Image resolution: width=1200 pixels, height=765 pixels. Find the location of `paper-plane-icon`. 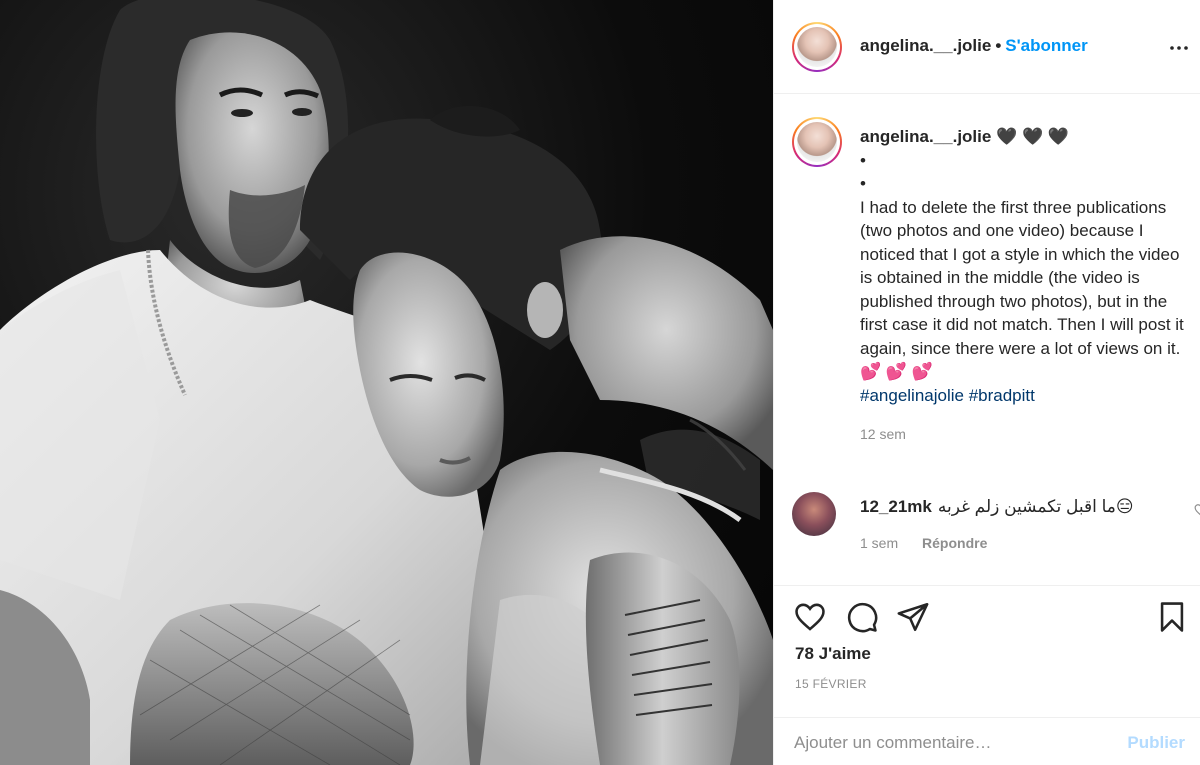

paper-plane-icon is located at coordinates (913, 617).